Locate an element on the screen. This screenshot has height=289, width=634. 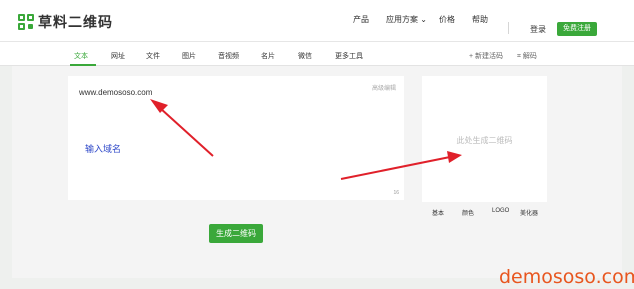
watermark: demososo.com is located at coordinates (566, 277).